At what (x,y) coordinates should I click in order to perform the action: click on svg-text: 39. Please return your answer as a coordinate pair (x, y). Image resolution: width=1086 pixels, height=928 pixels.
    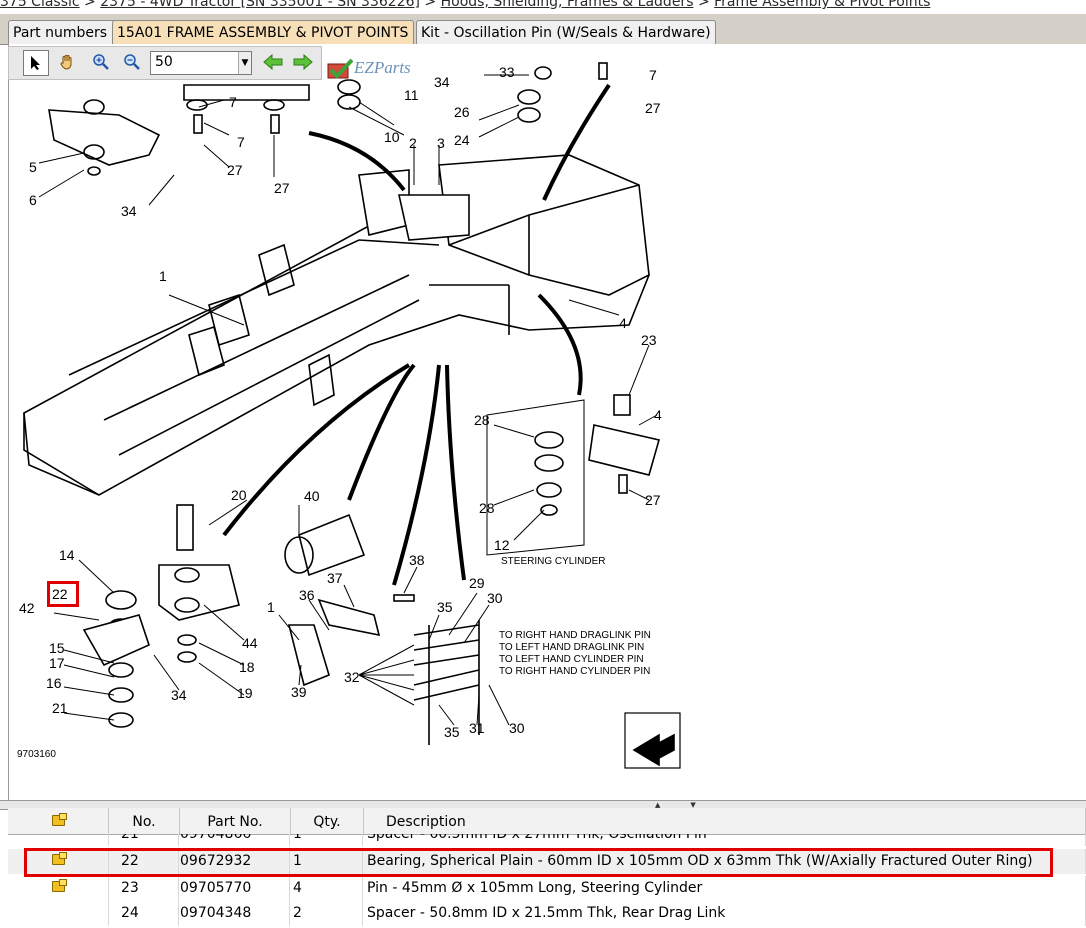
    Looking at the image, I should click on (299, 692).